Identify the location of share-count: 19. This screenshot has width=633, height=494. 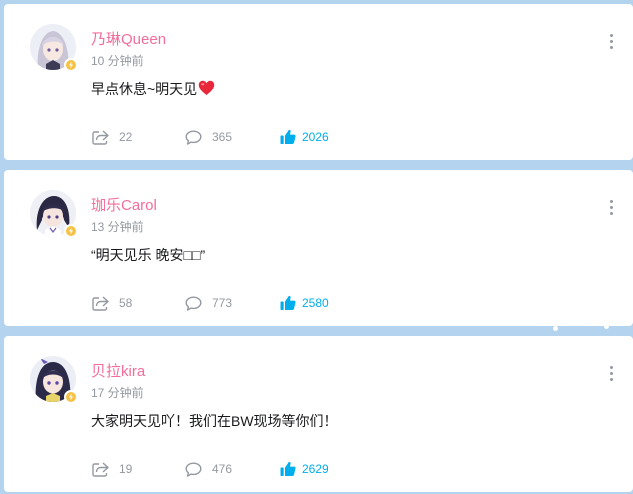
(126, 469).